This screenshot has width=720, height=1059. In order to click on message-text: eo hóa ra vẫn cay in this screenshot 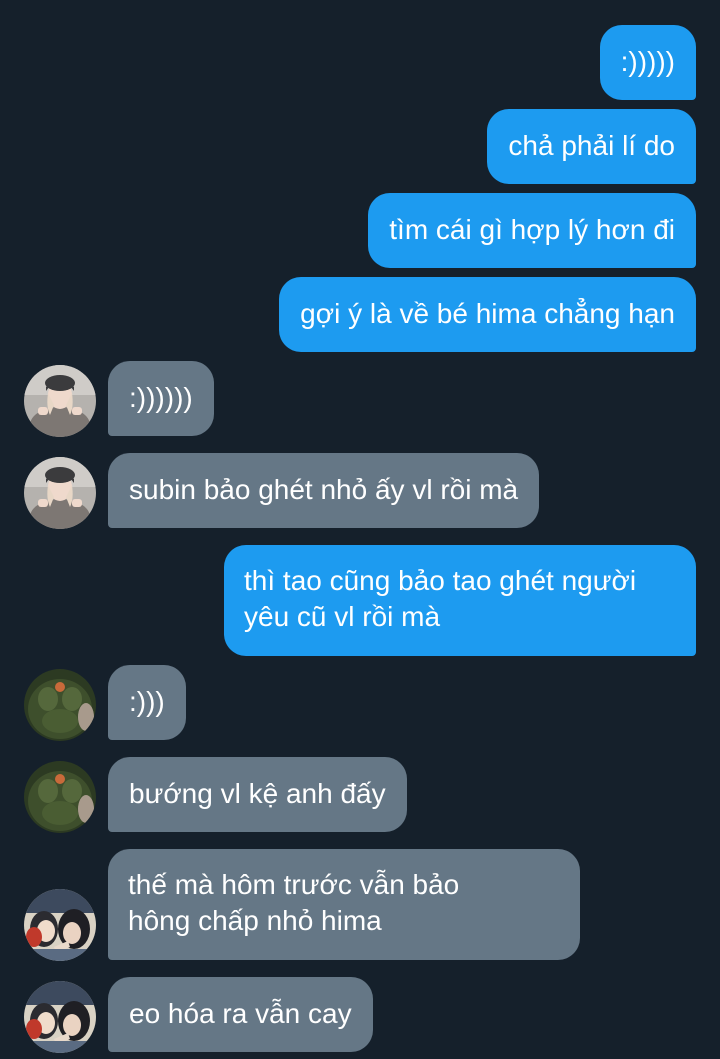, I will do `click(240, 1013)`.